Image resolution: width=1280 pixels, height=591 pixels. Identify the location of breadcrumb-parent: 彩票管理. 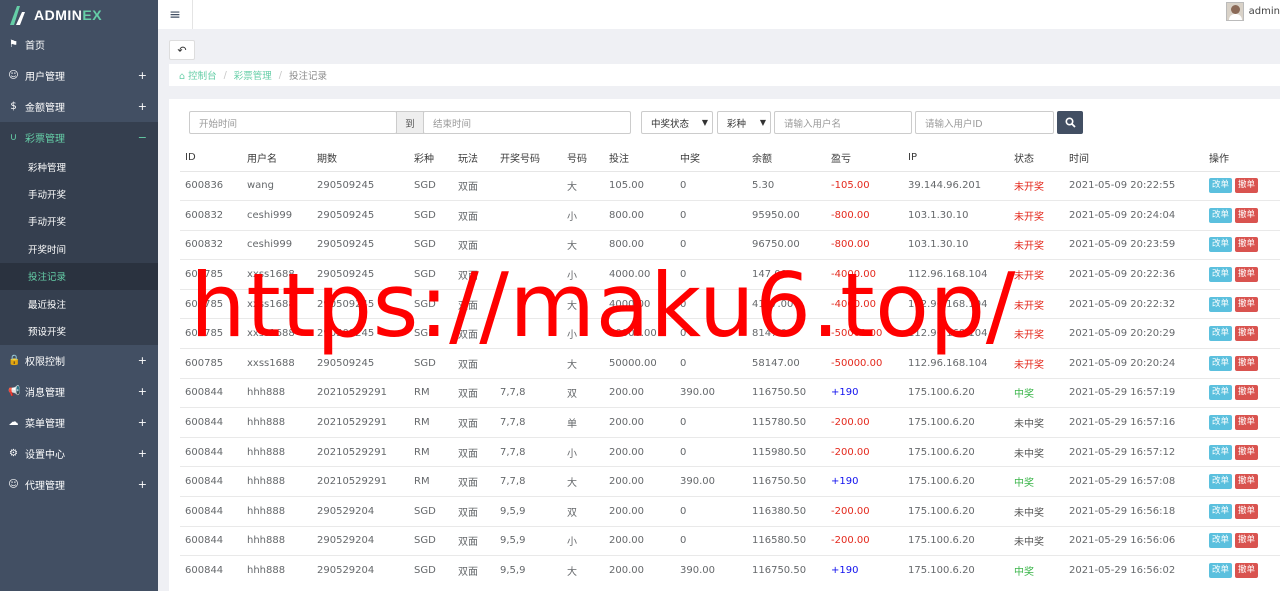
(253, 75).